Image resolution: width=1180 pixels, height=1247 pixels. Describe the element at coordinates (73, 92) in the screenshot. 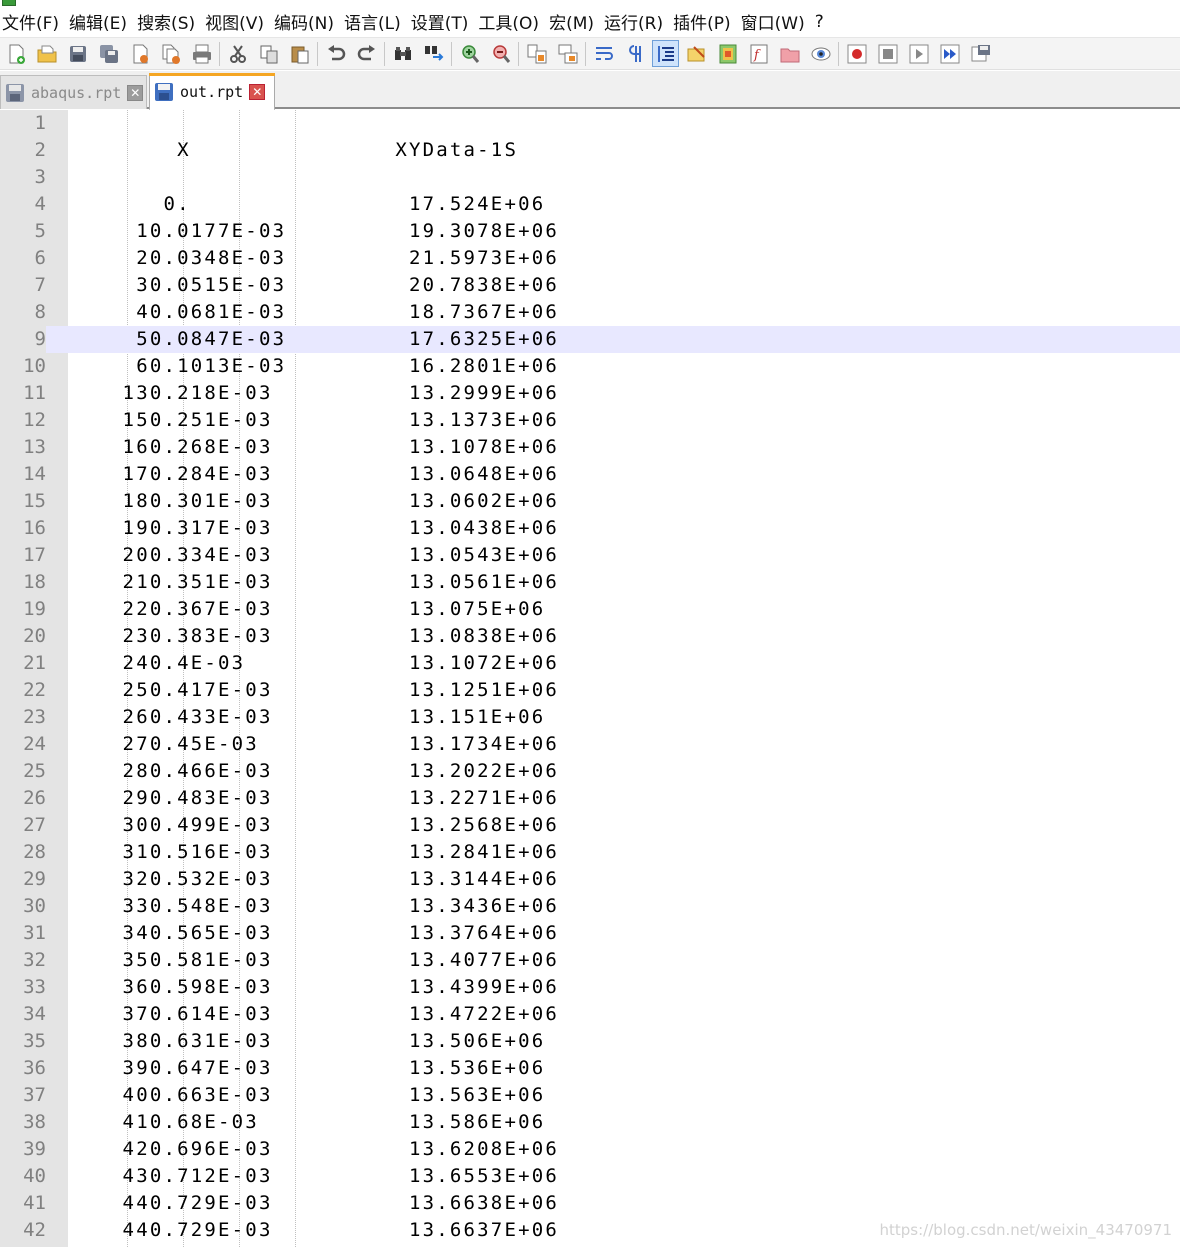

I see `tab-abaqus-rpt: abaqus.rpt ✕` at that location.